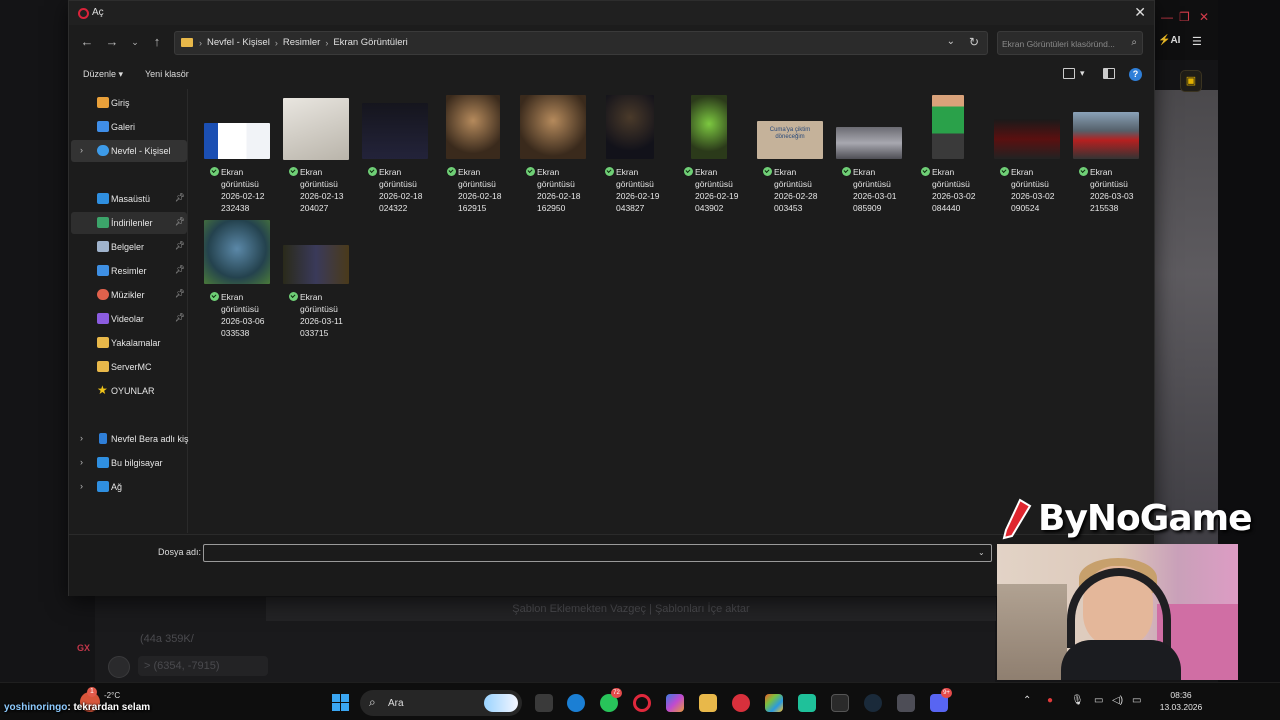  I want to click on file-tile: Ekran görüntüsü 2026-02-19 043902, so click(711, 154).